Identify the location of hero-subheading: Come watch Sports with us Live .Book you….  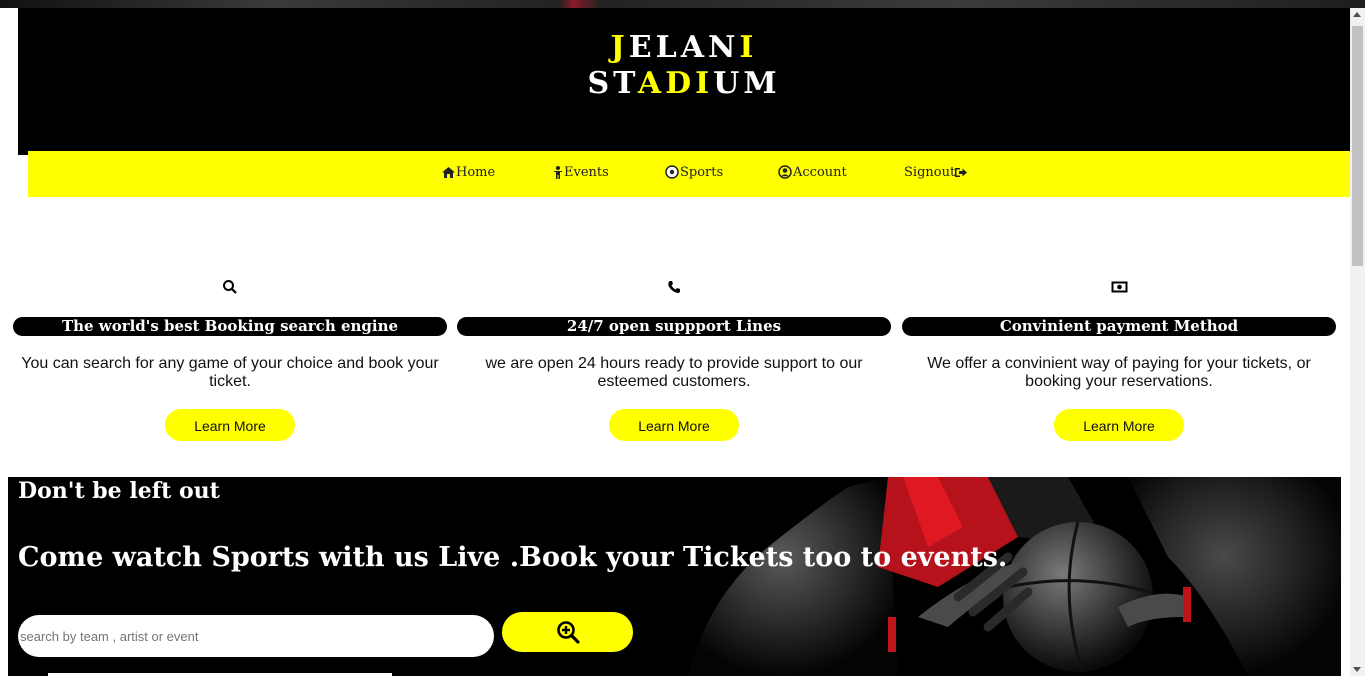
(513, 557).